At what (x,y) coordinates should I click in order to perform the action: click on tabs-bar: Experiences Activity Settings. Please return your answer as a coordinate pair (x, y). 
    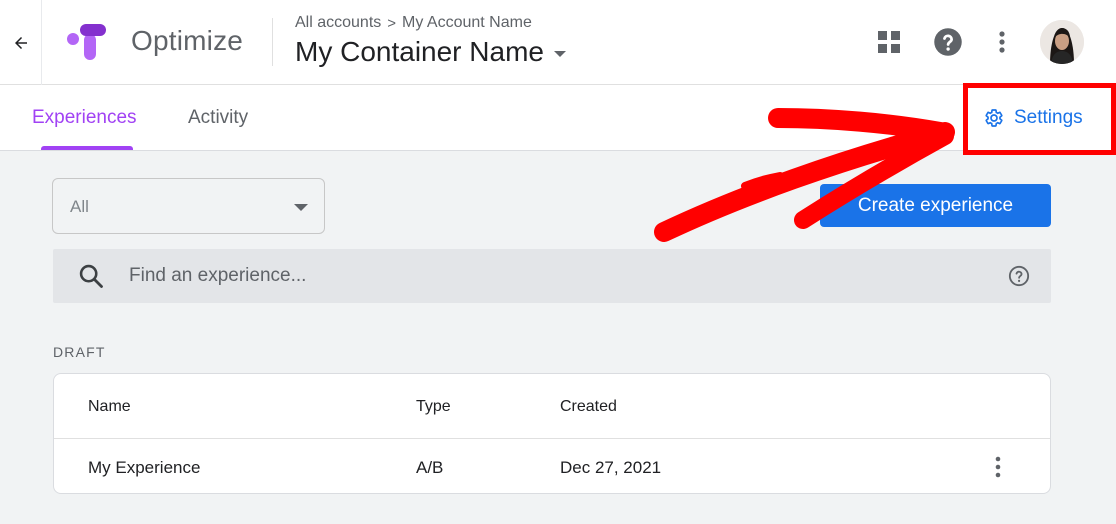
    Looking at the image, I should click on (558, 118).